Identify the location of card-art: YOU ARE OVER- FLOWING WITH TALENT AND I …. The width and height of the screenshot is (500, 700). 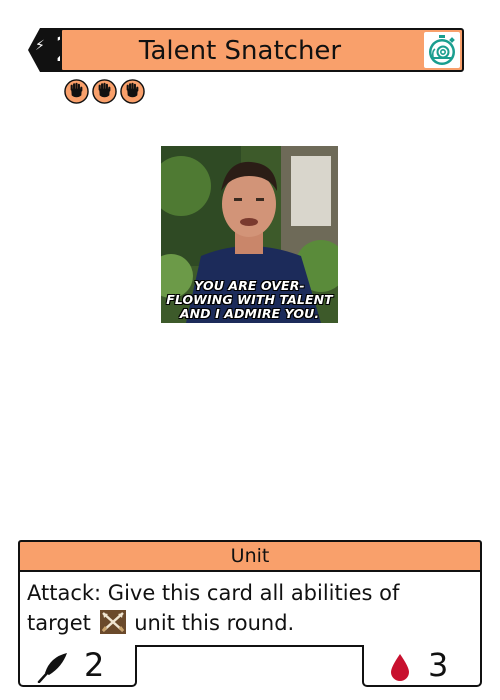
(249, 234).